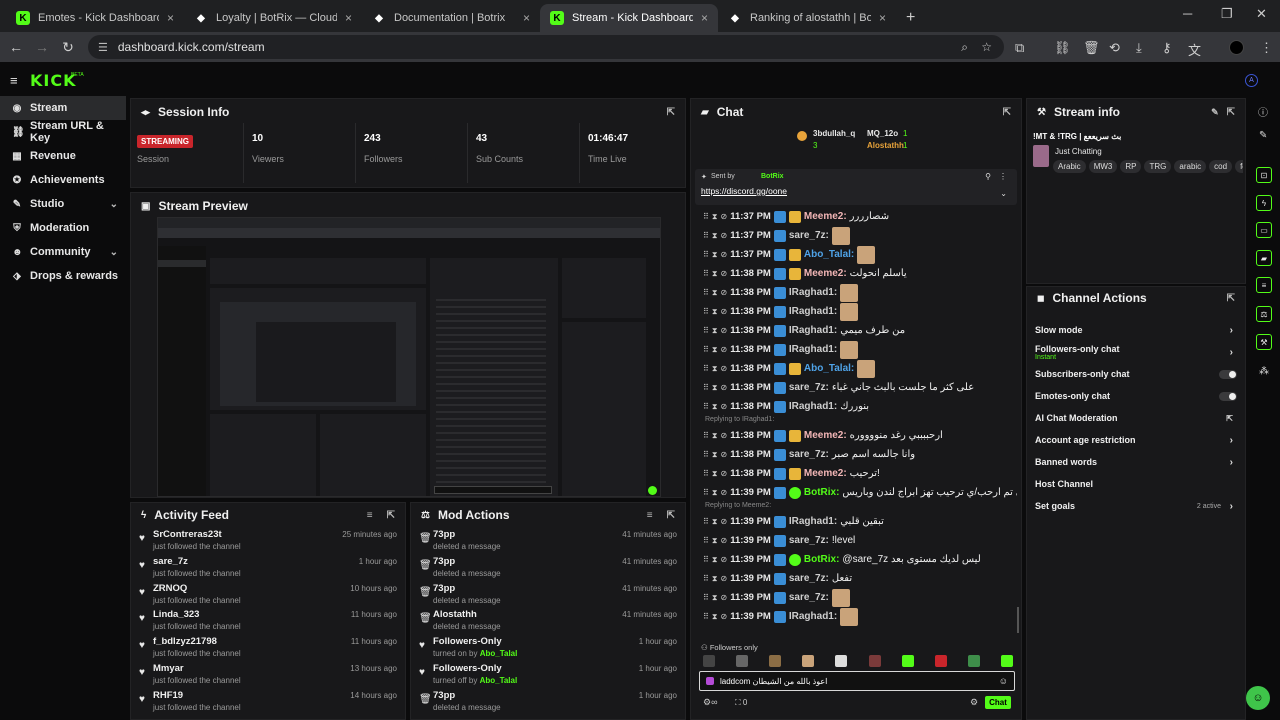 The height and width of the screenshot is (720, 1280). What do you see at coordinates (53, 80) in the screenshot?
I see `kick-logo: KICK` at bounding box center [53, 80].